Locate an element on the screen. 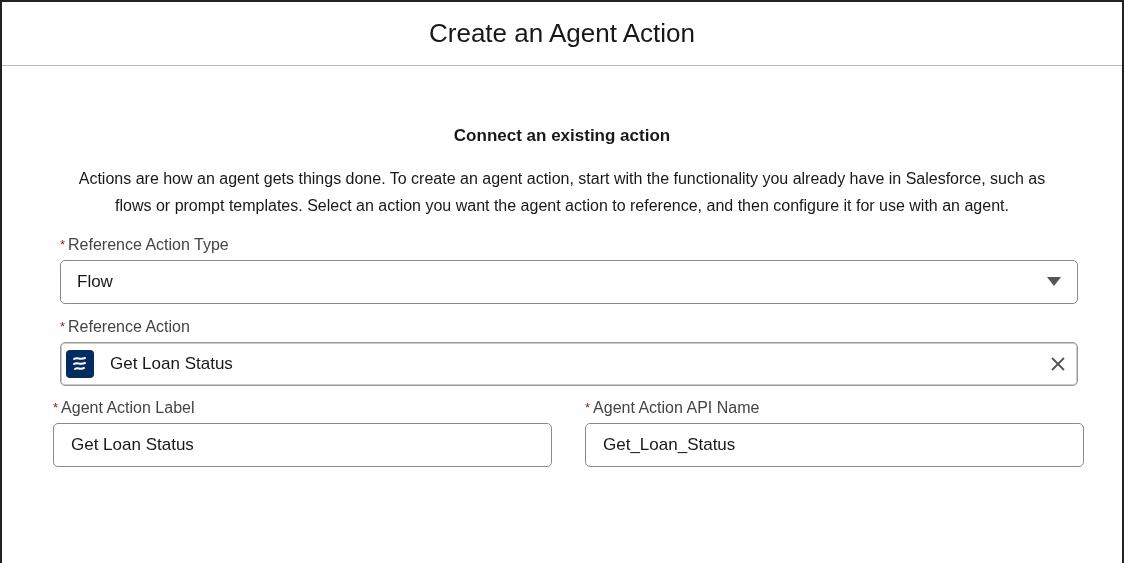 The width and height of the screenshot is (1124, 563). field-label: Reference Action is located at coordinates (129, 326).